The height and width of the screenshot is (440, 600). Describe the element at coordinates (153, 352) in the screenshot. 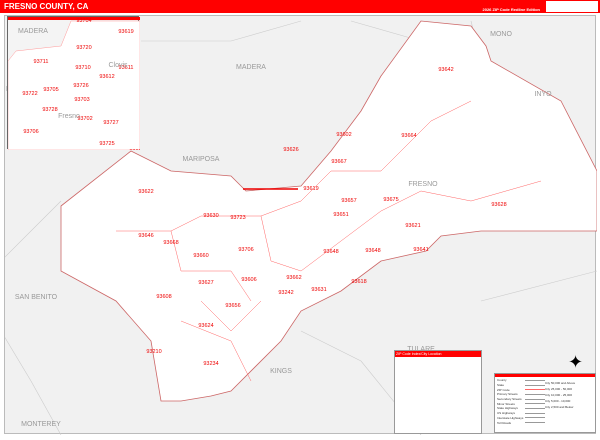

I see `zip-label: 93210` at that location.